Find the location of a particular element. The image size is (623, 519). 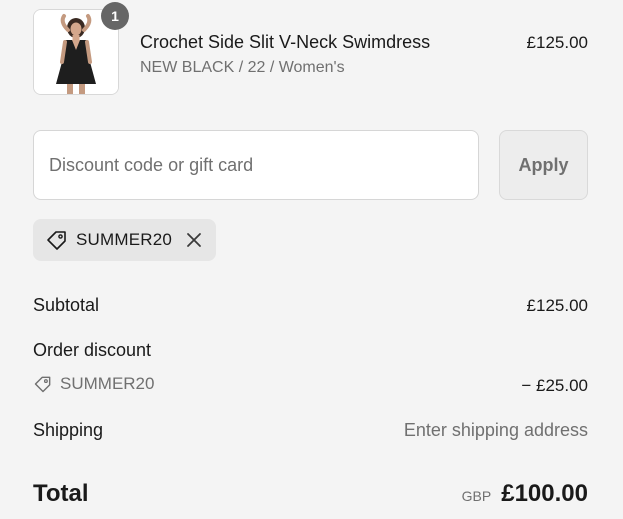

discount-amount: − £25.00 is located at coordinates (554, 385).